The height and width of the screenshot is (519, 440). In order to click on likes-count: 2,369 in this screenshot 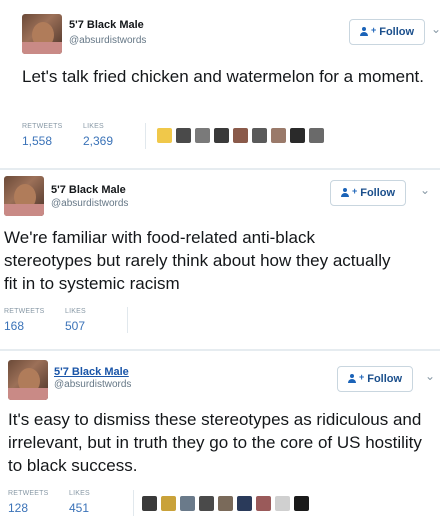, I will do `click(98, 141)`.